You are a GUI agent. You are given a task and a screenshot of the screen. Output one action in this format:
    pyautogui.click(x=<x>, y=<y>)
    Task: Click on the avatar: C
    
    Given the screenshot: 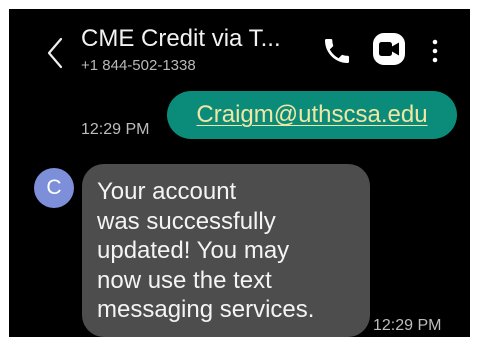 What is the action you would take?
    pyautogui.click(x=54, y=188)
    